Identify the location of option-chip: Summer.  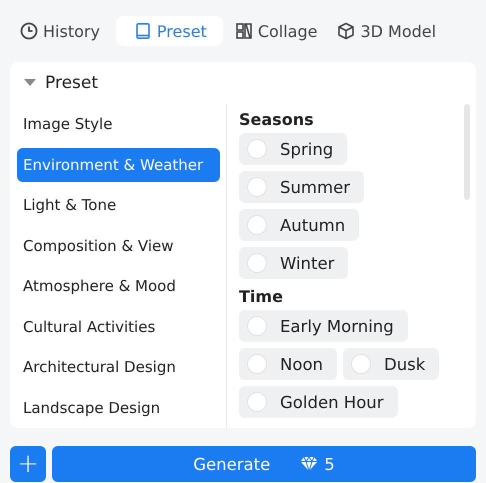
(301, 187).